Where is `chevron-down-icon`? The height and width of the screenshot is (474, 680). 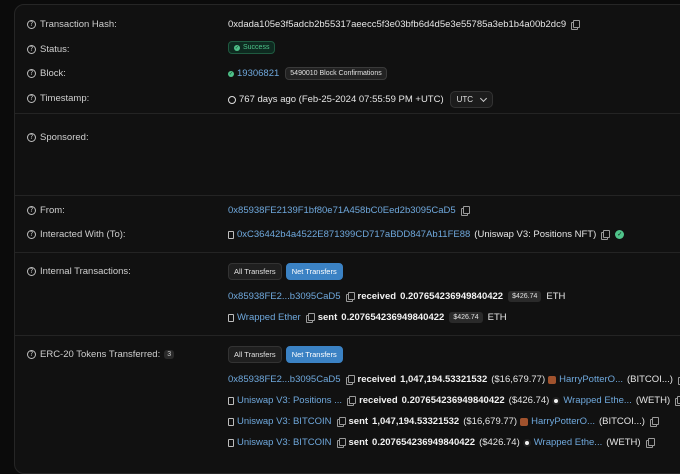 chevron-down-icon is located at coordinates (484, 98).